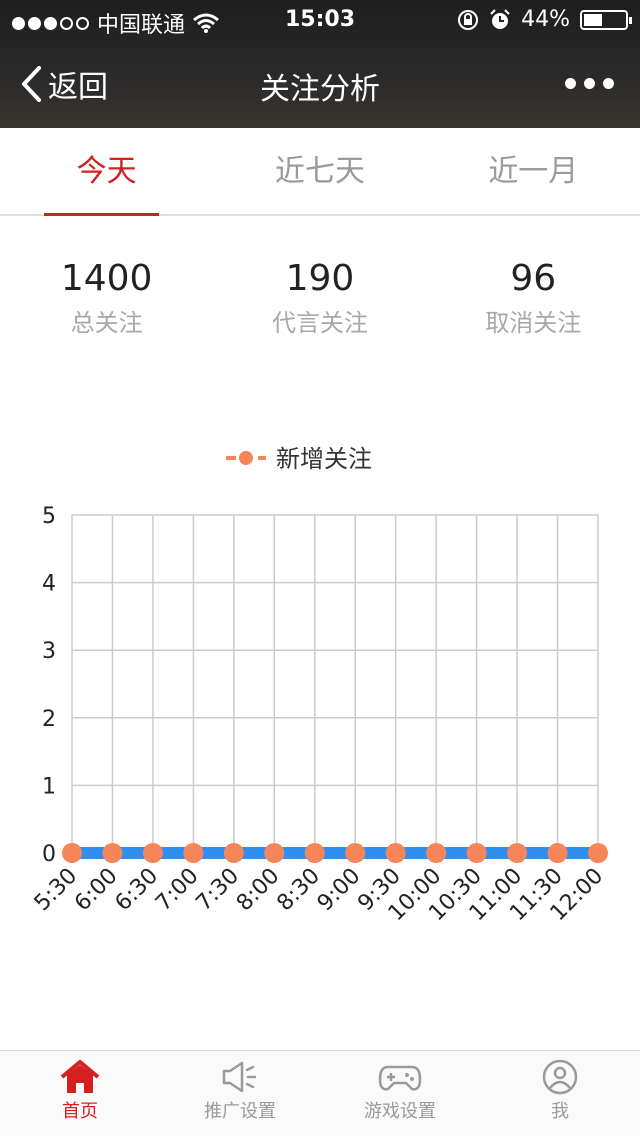 The width and height of the screenshot is (640, 1136). Describe the element at coordinates (49, 584) in the screenshot. I see `y-tick-label: 4` at that location.